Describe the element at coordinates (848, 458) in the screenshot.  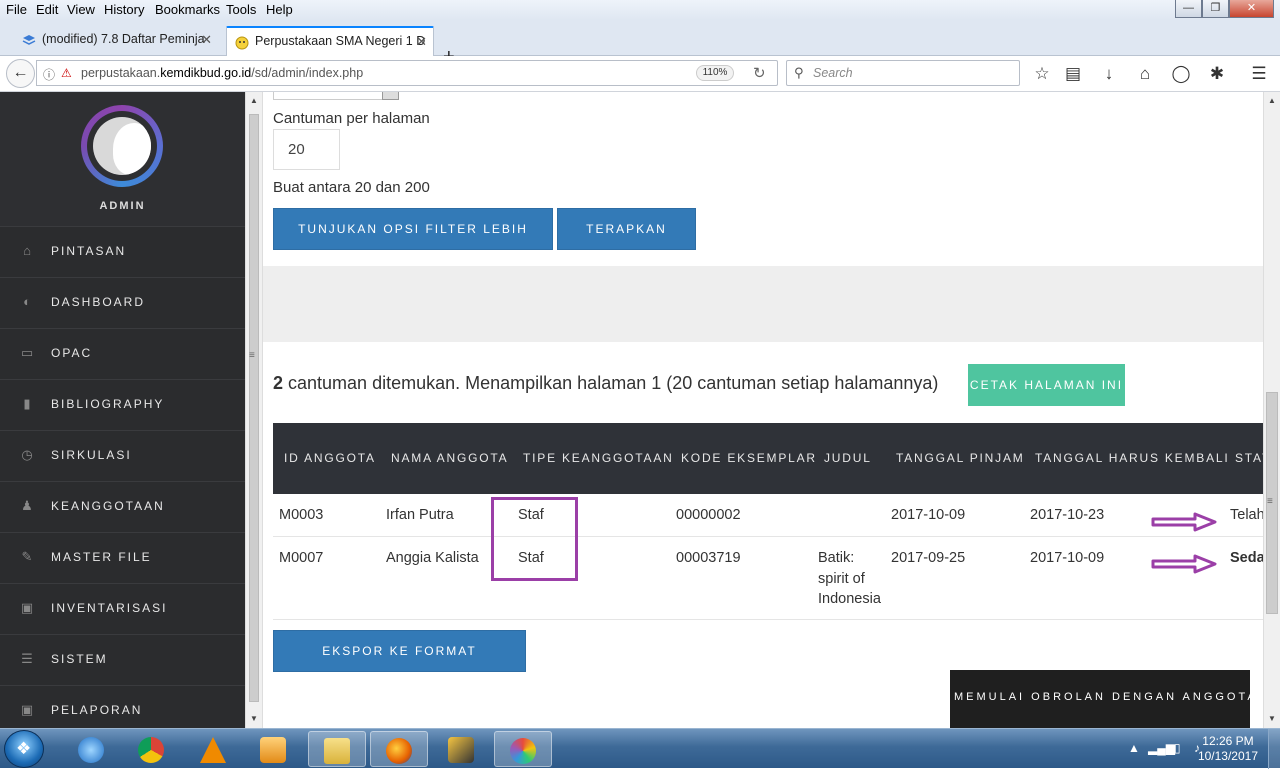
I see `column-header: JUDUL` at that location.